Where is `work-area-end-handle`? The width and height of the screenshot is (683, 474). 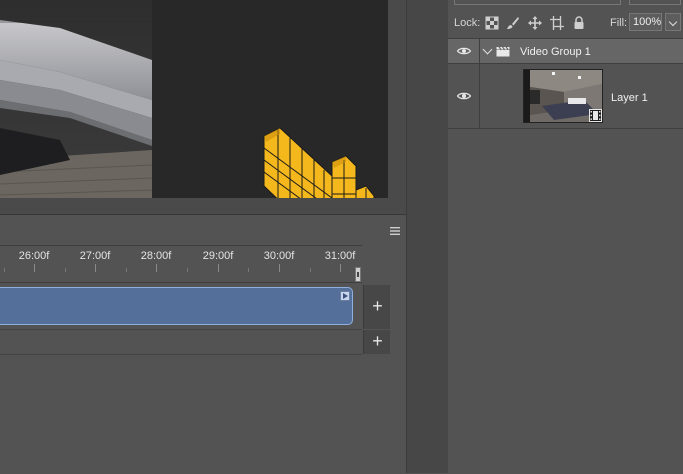 work-area-end-handle is located at coordinates (358, 274).